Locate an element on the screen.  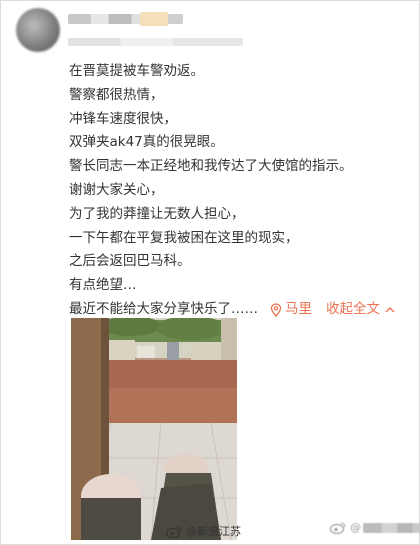
blurred-timestamp is located at coordinates (155, 42).